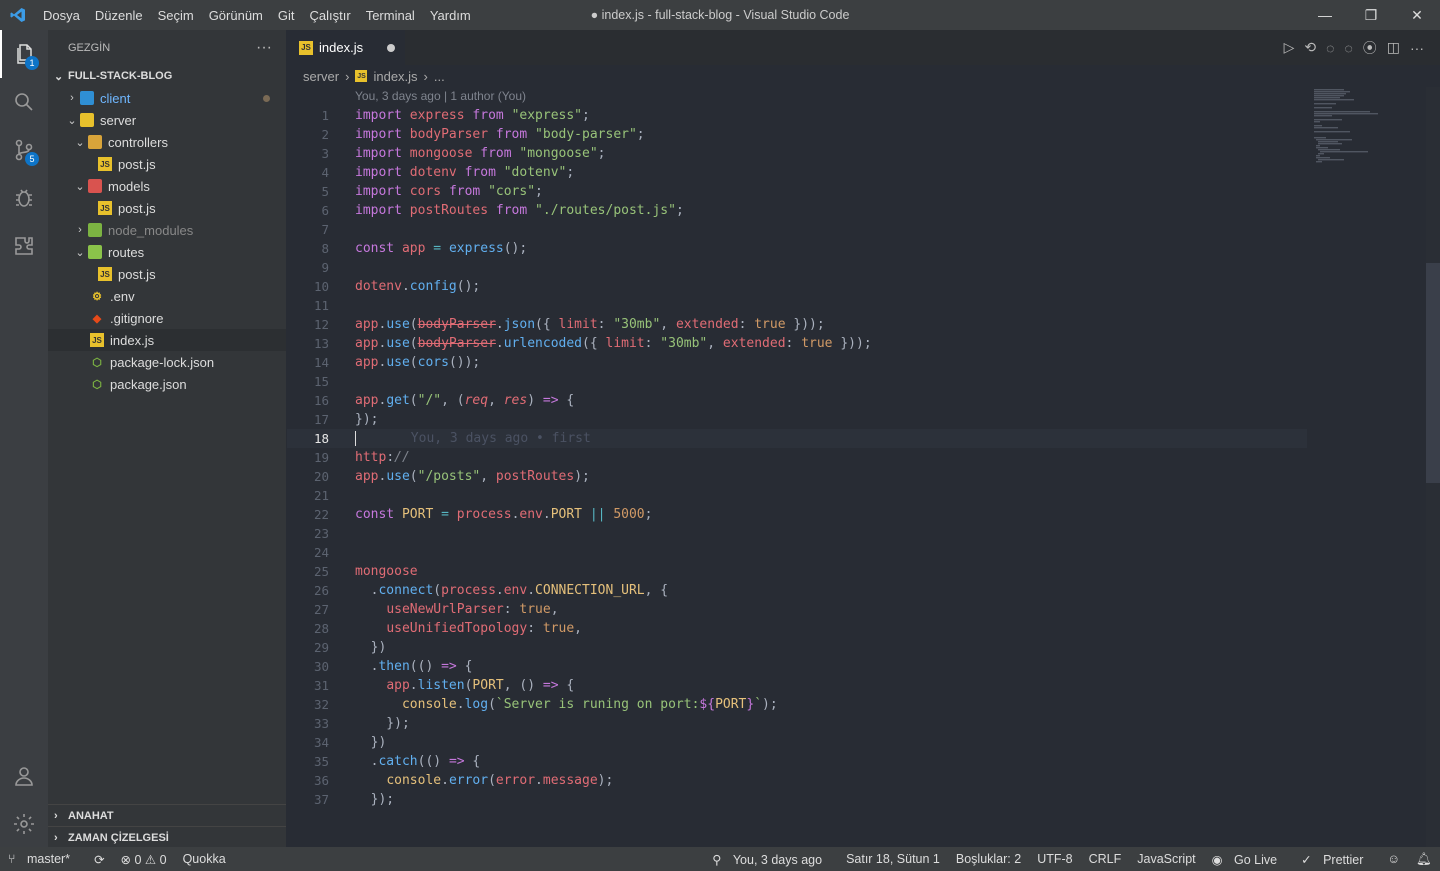 This screenshot has width=1440, height=871. What do you see at coordinates (1336, 859) in the screenshot?
I see `prettier-status: ✓ Prettier` at bounding box center [1336, 859].